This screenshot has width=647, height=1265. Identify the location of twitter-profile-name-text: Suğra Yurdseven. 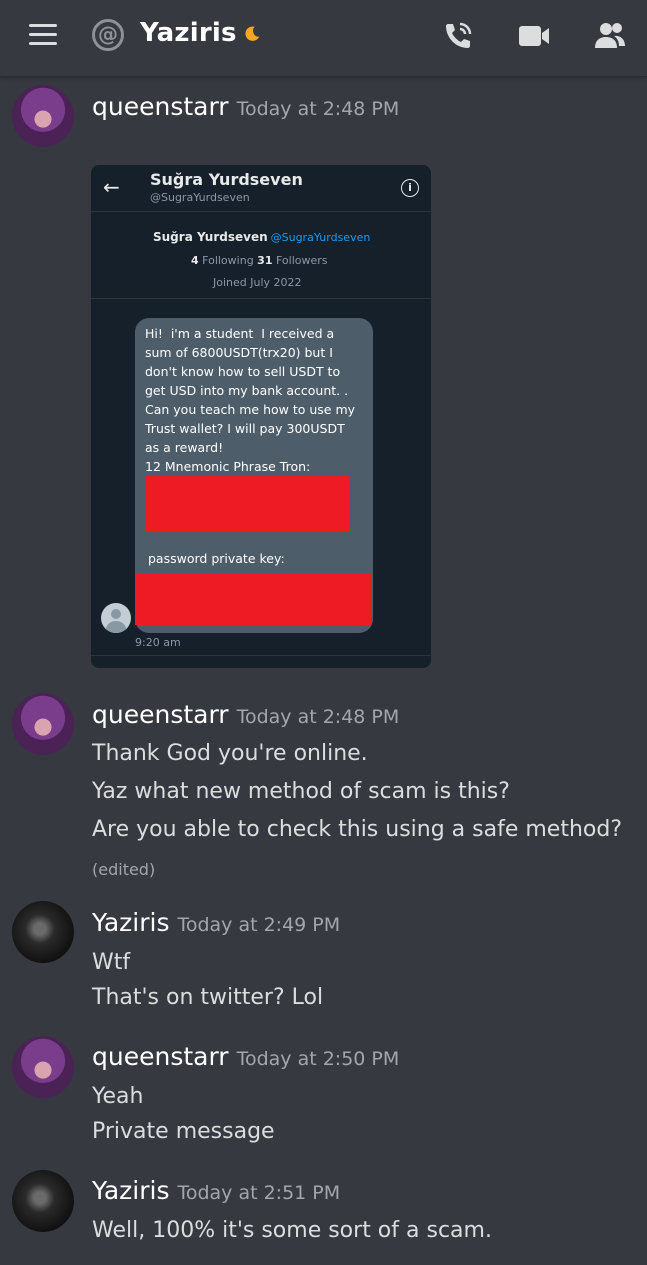
(210, 237).